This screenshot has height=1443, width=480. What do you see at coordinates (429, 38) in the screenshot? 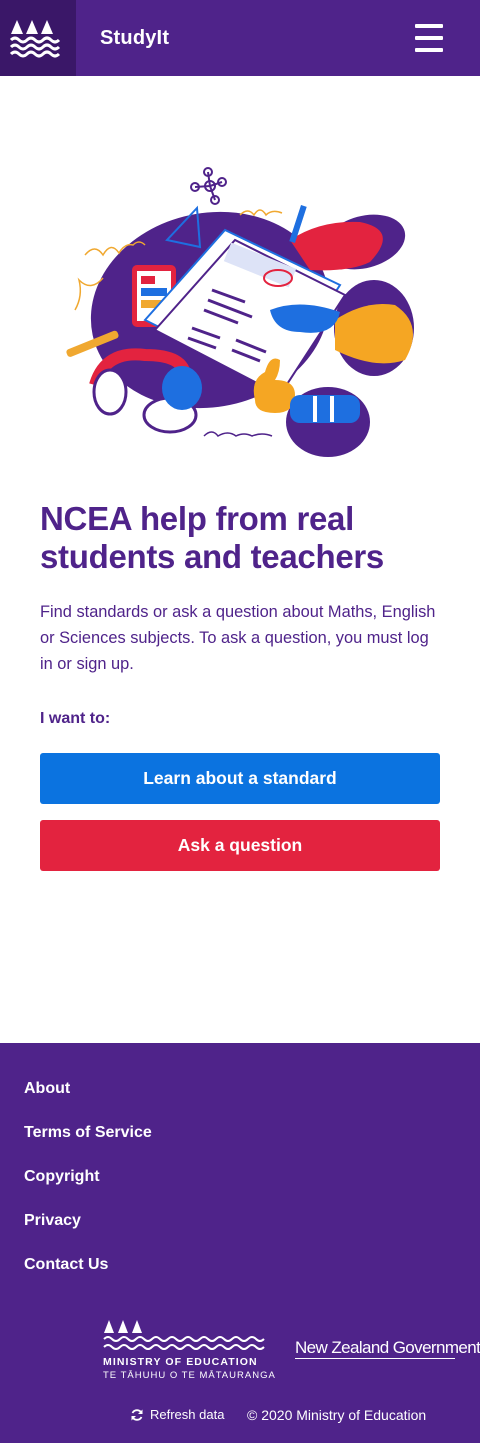
I see `menu-button` at bounding box center [429, 38].